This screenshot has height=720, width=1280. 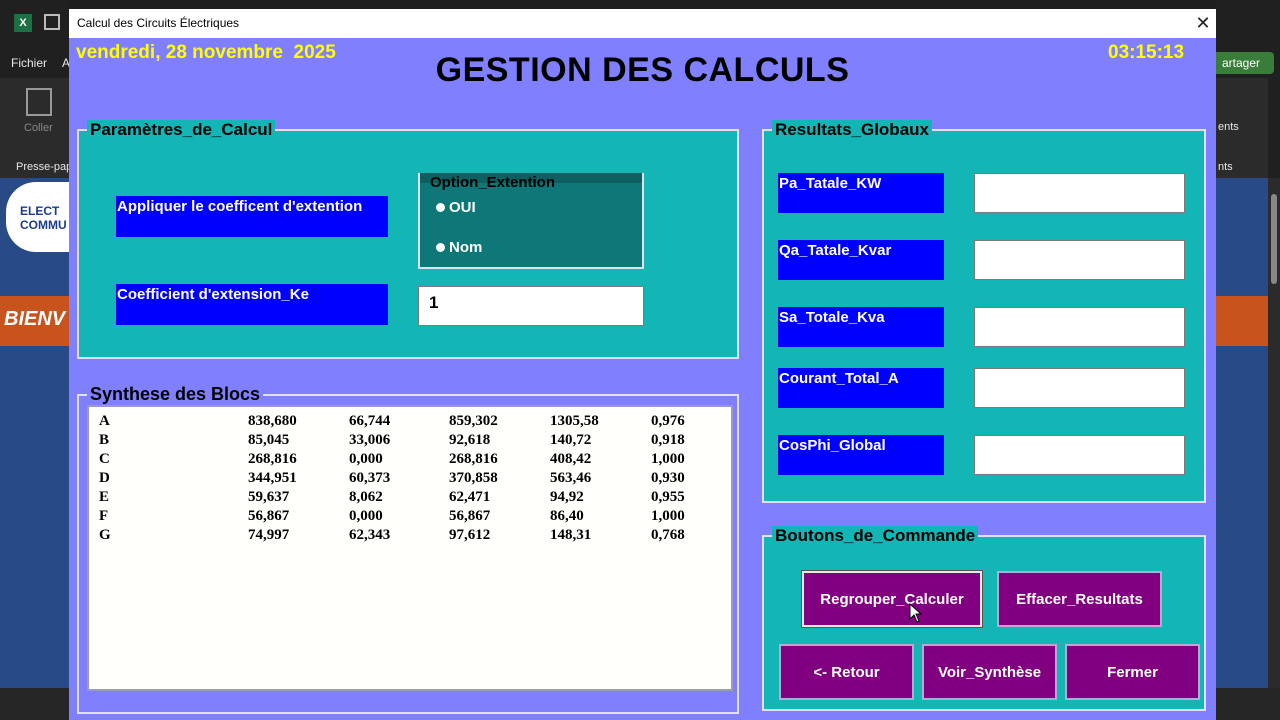 What do you see at coordinates (989, 672) in the screenshot?
I see `voir-synthese-button: Voir_Synthèse` at bounding box center [989, 672].